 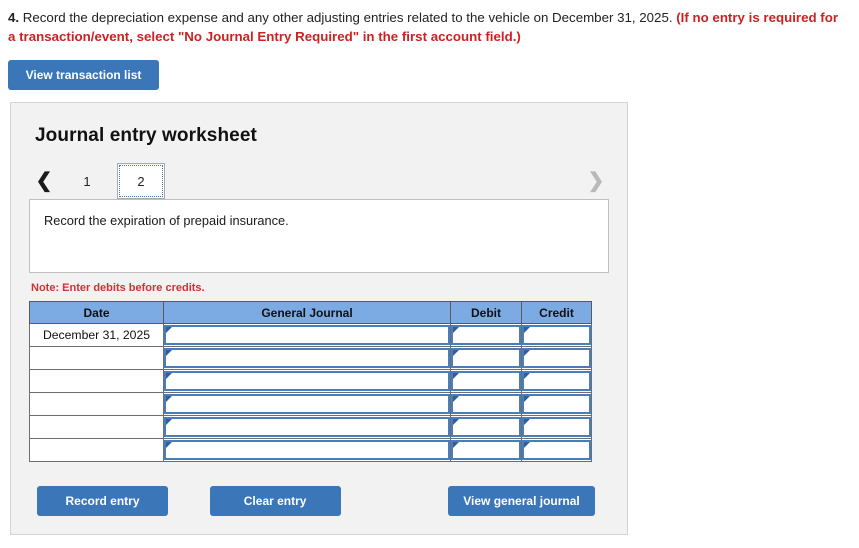 What do you see at coordinates (141, 181) in the screenshot?
I see `worksheet-tab-2: 2` at bounding box center [141, 181].